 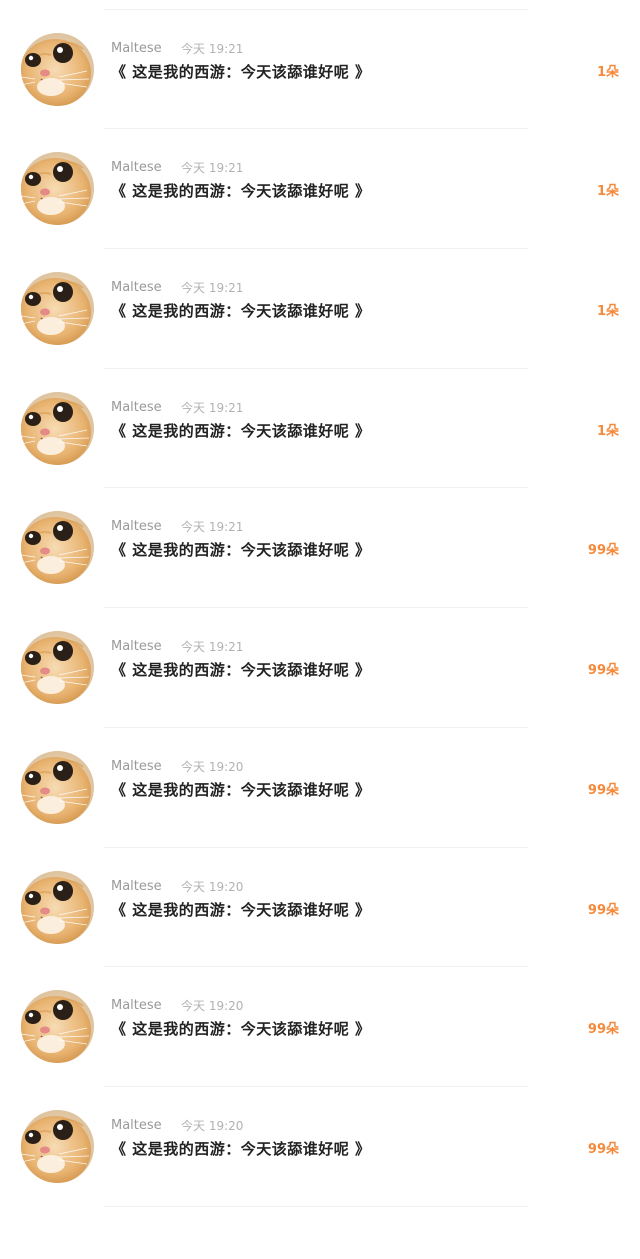 What do you see at coordinates (316, 1206) in the screenshot?
I see `divider` at bounding box center [316, 1206].